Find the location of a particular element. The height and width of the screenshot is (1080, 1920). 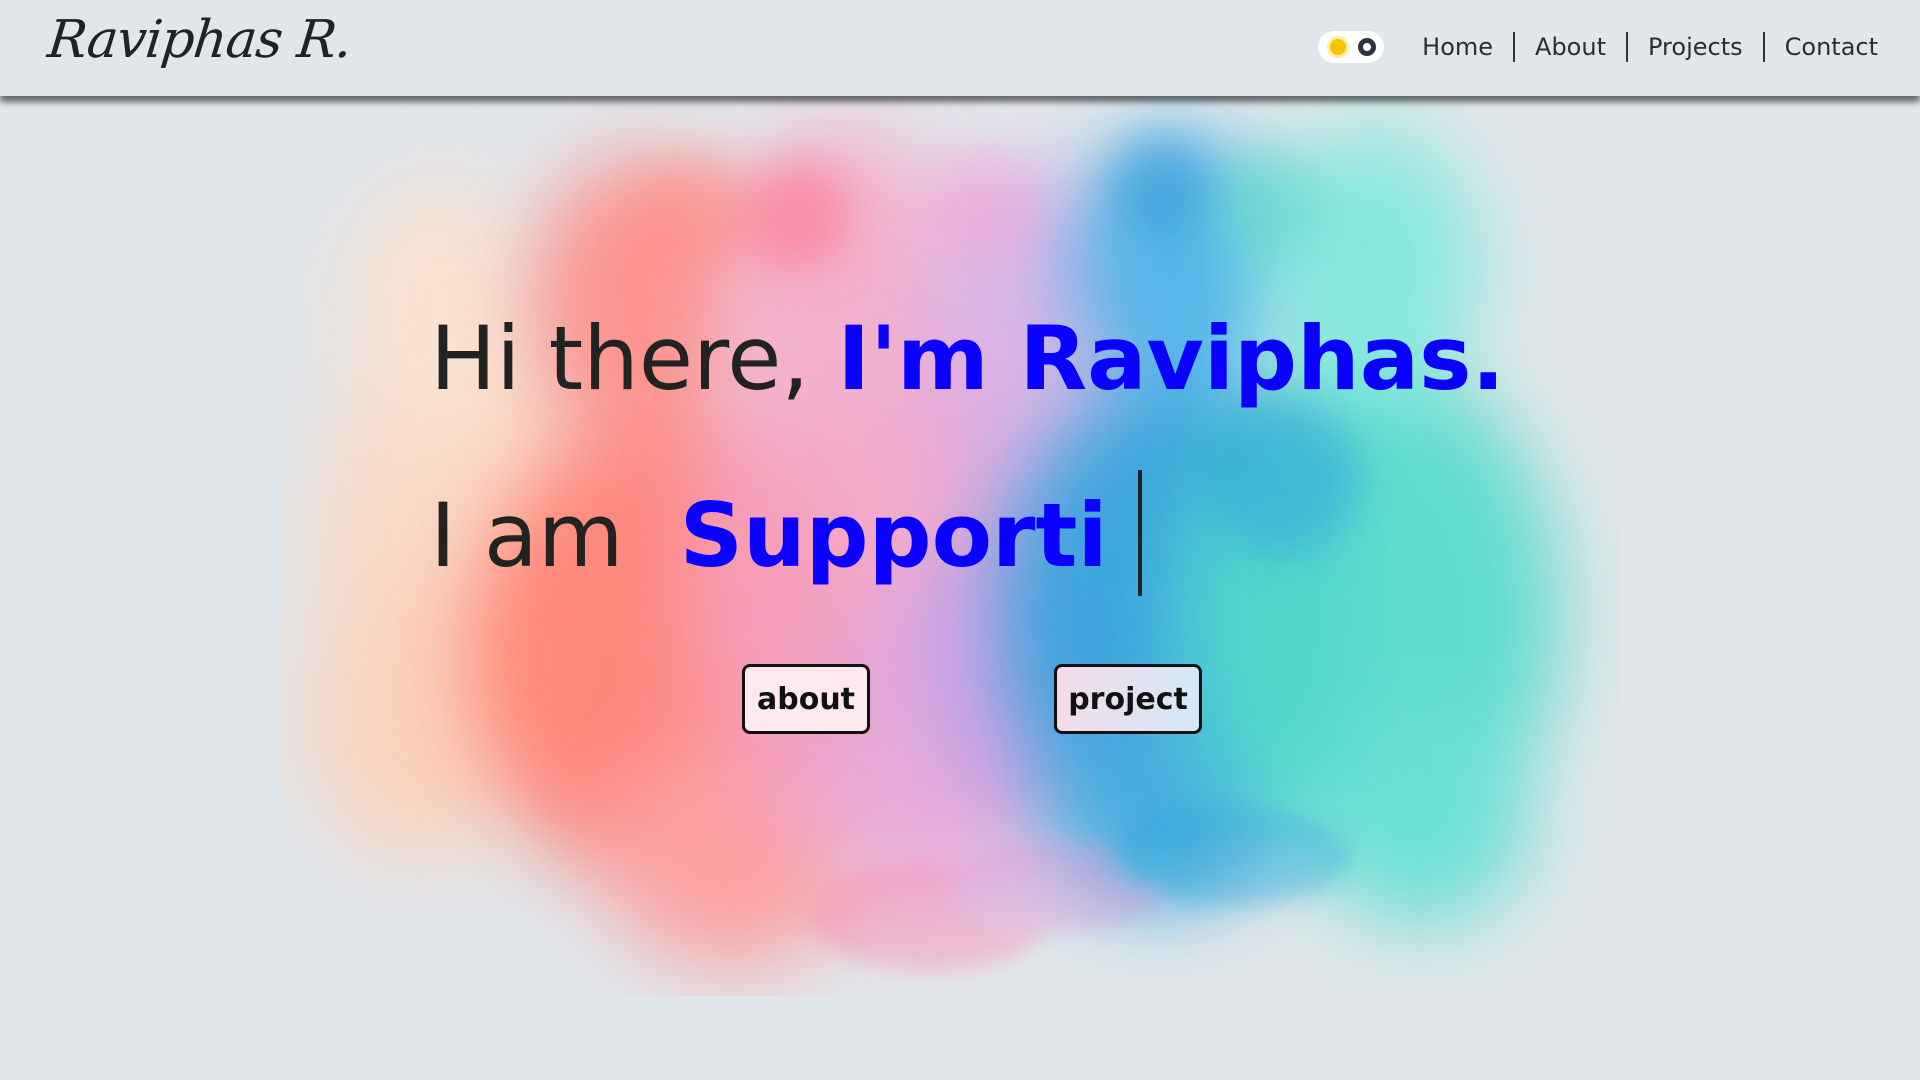

toggle-knob-icon is located at coordinates (1367, 47).